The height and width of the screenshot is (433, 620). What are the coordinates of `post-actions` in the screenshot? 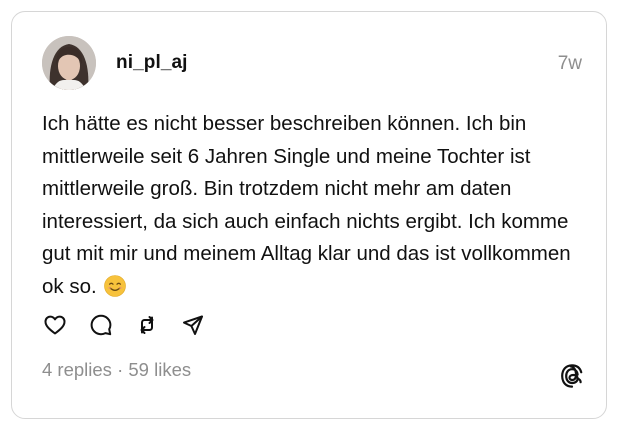 It's located at (134, 325).